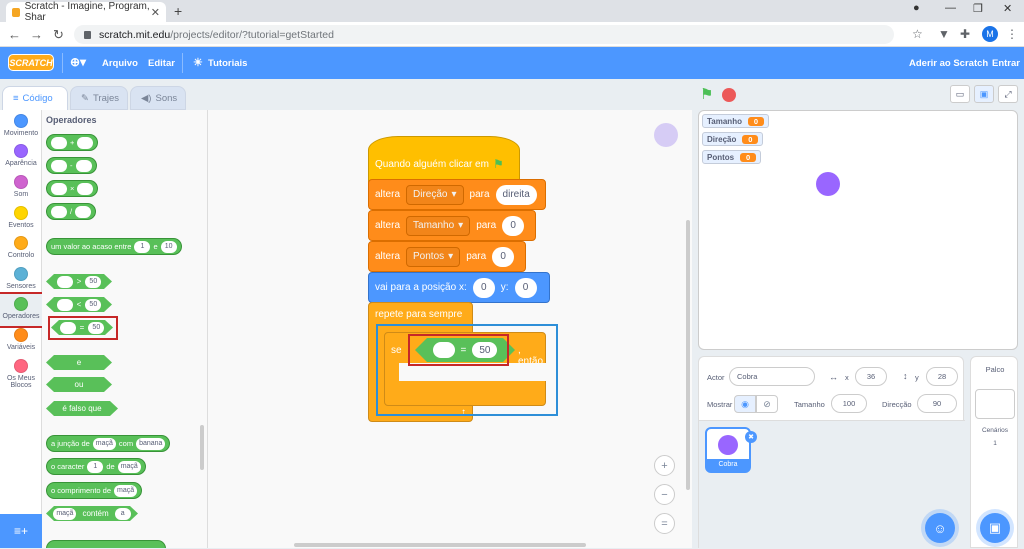  Describe the element at coordinates (129, 466) in the screenshot. I see `letter-word: maçã` at that location.